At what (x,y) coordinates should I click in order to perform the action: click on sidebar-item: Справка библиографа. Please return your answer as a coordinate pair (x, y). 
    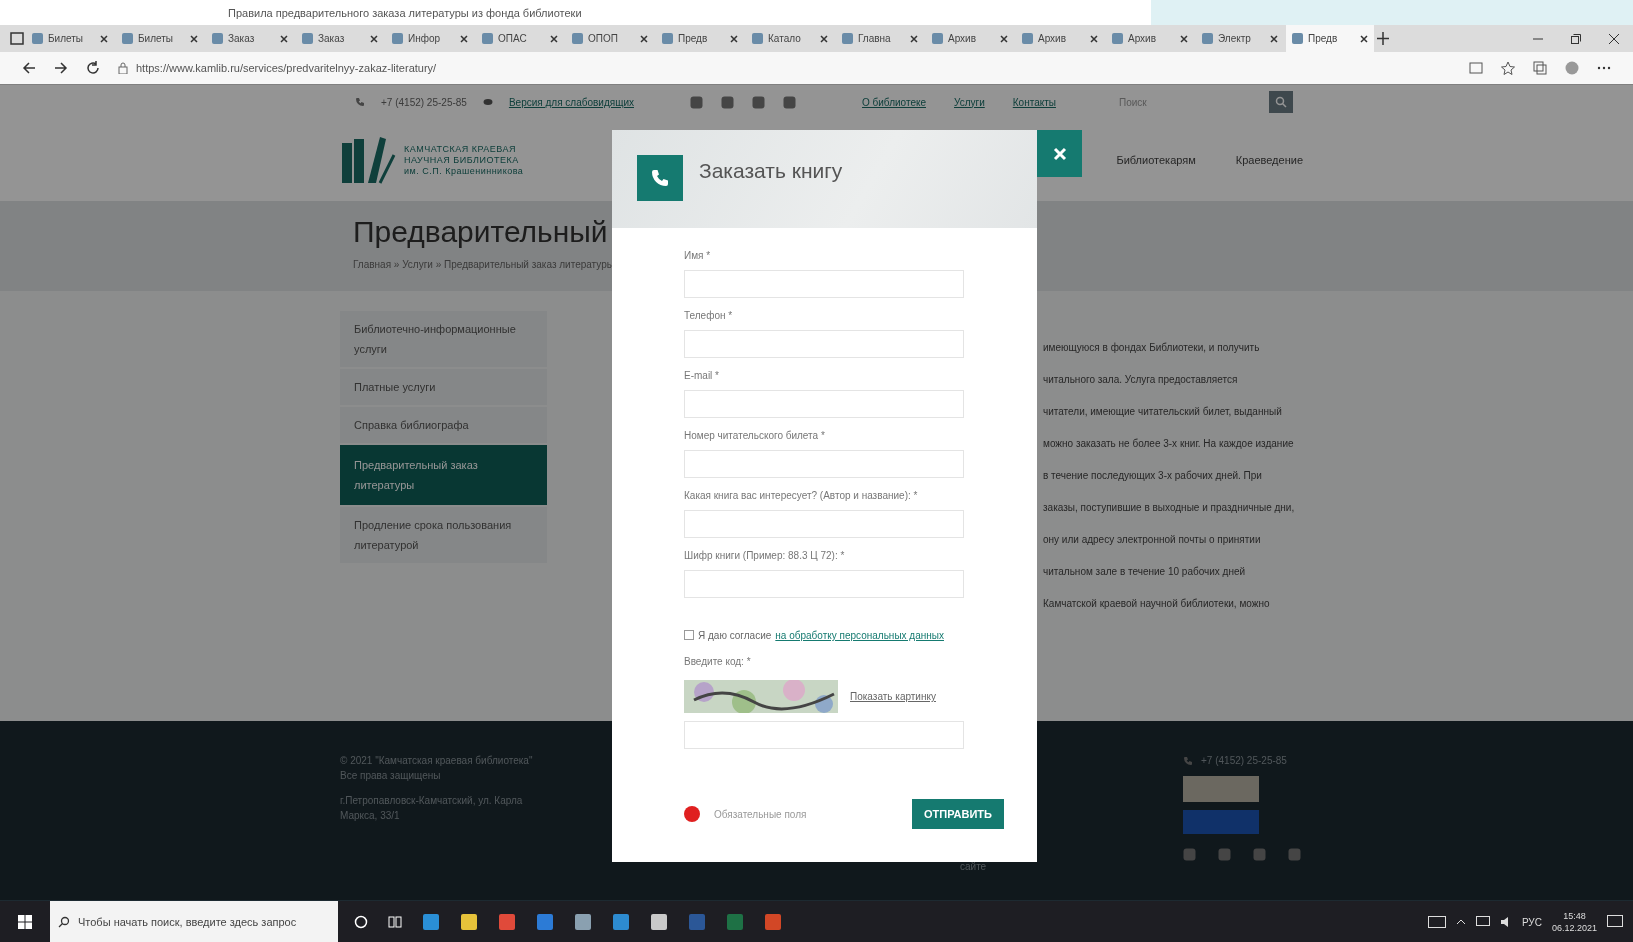
    Looking at the image, I should click on (443, 425).